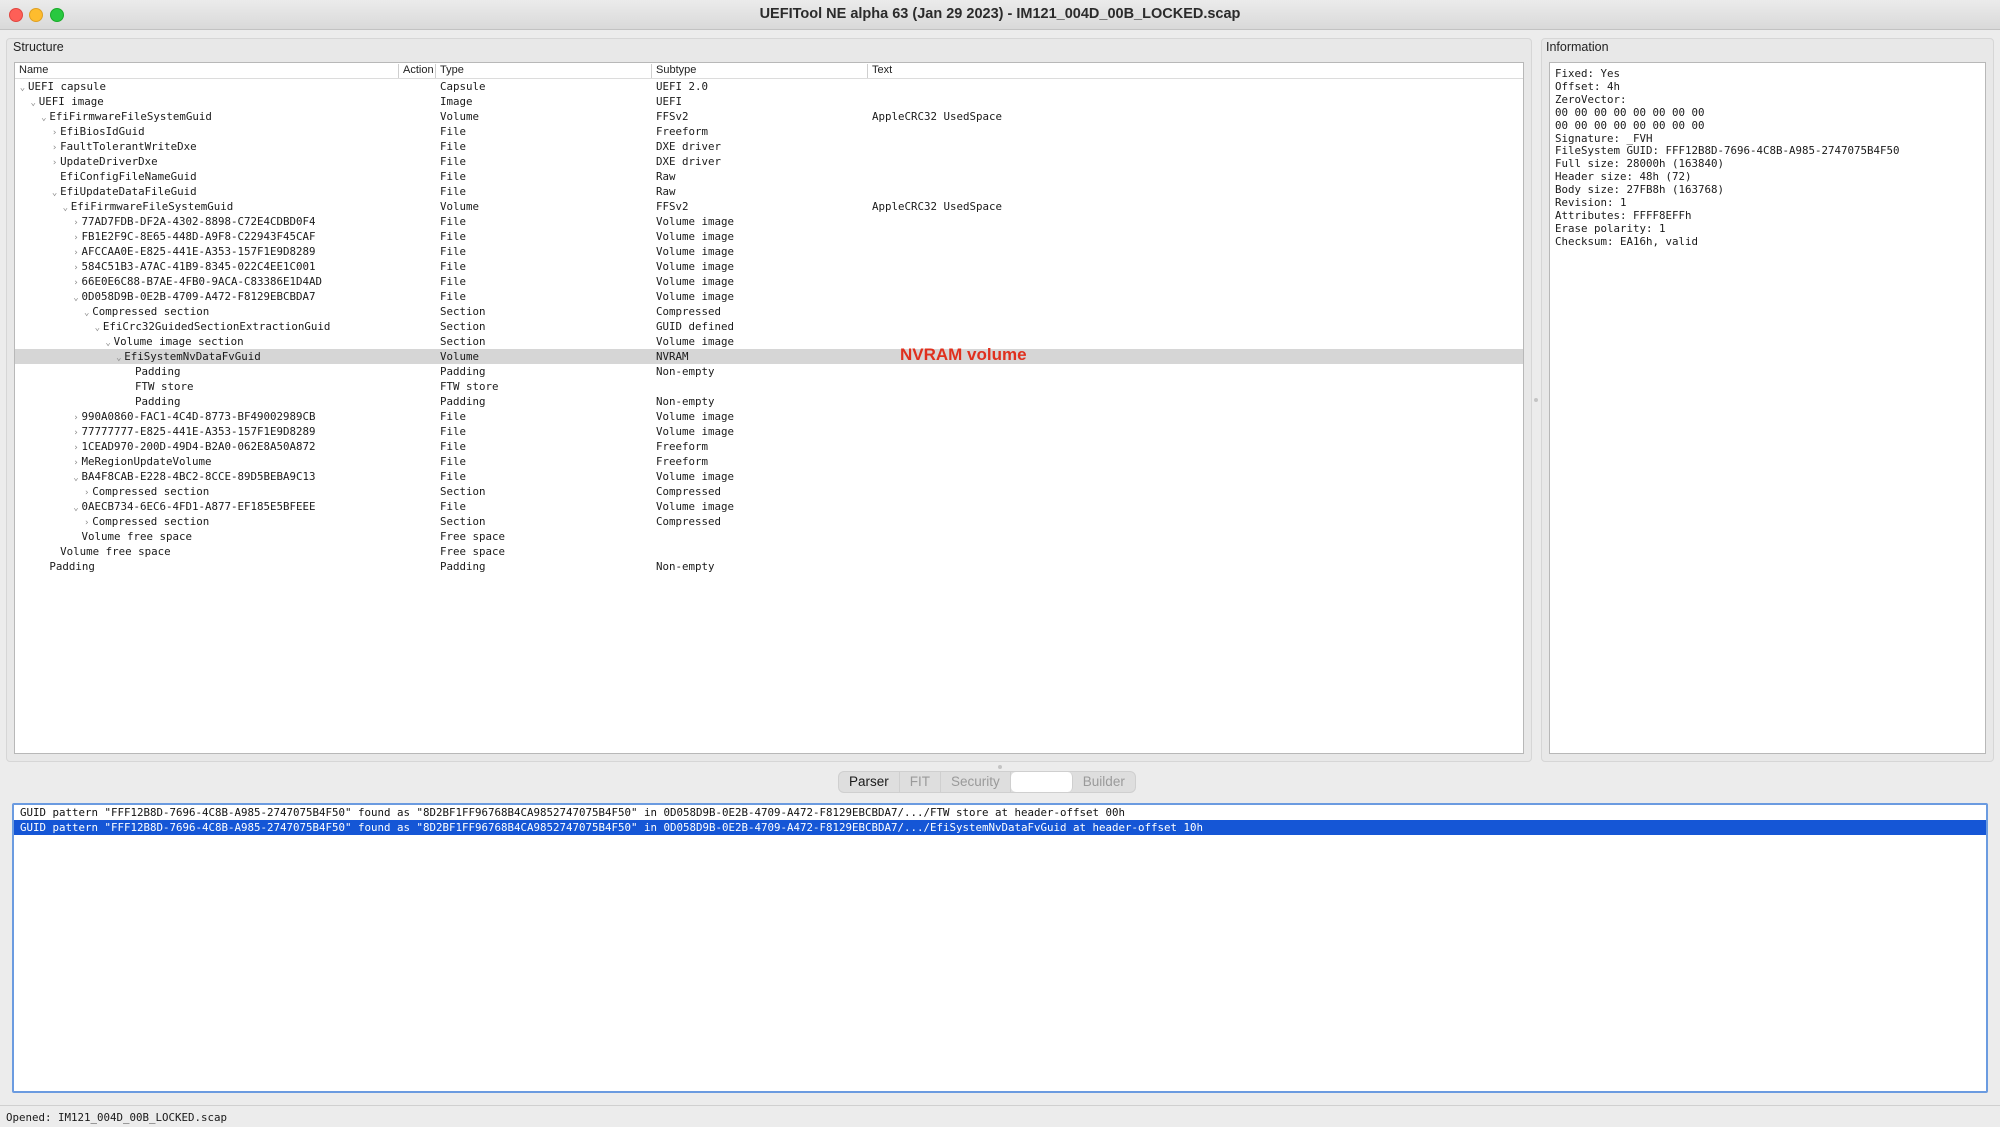 This screenshot has width=2000, height=1127. I want to click on tree-item-label: EfiConfigFileNameGuid, so click(128, 176).